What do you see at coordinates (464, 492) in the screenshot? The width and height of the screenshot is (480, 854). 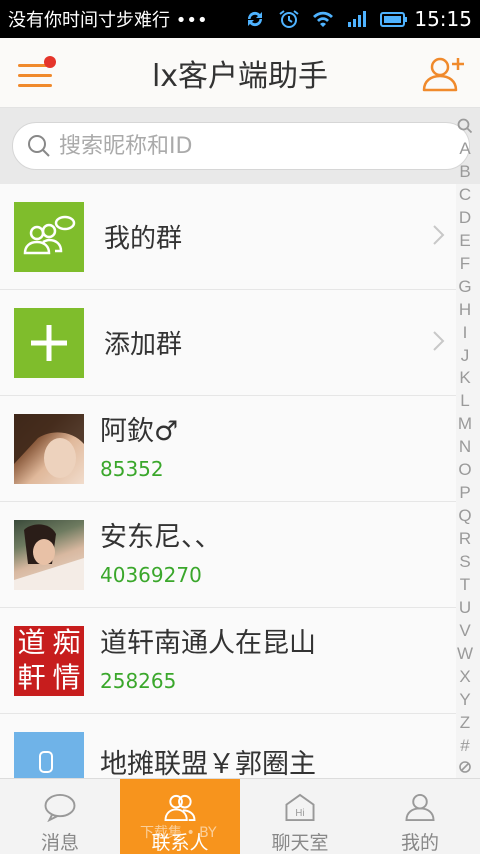 I see `index-letter: P` at bounding box center [464, 492].